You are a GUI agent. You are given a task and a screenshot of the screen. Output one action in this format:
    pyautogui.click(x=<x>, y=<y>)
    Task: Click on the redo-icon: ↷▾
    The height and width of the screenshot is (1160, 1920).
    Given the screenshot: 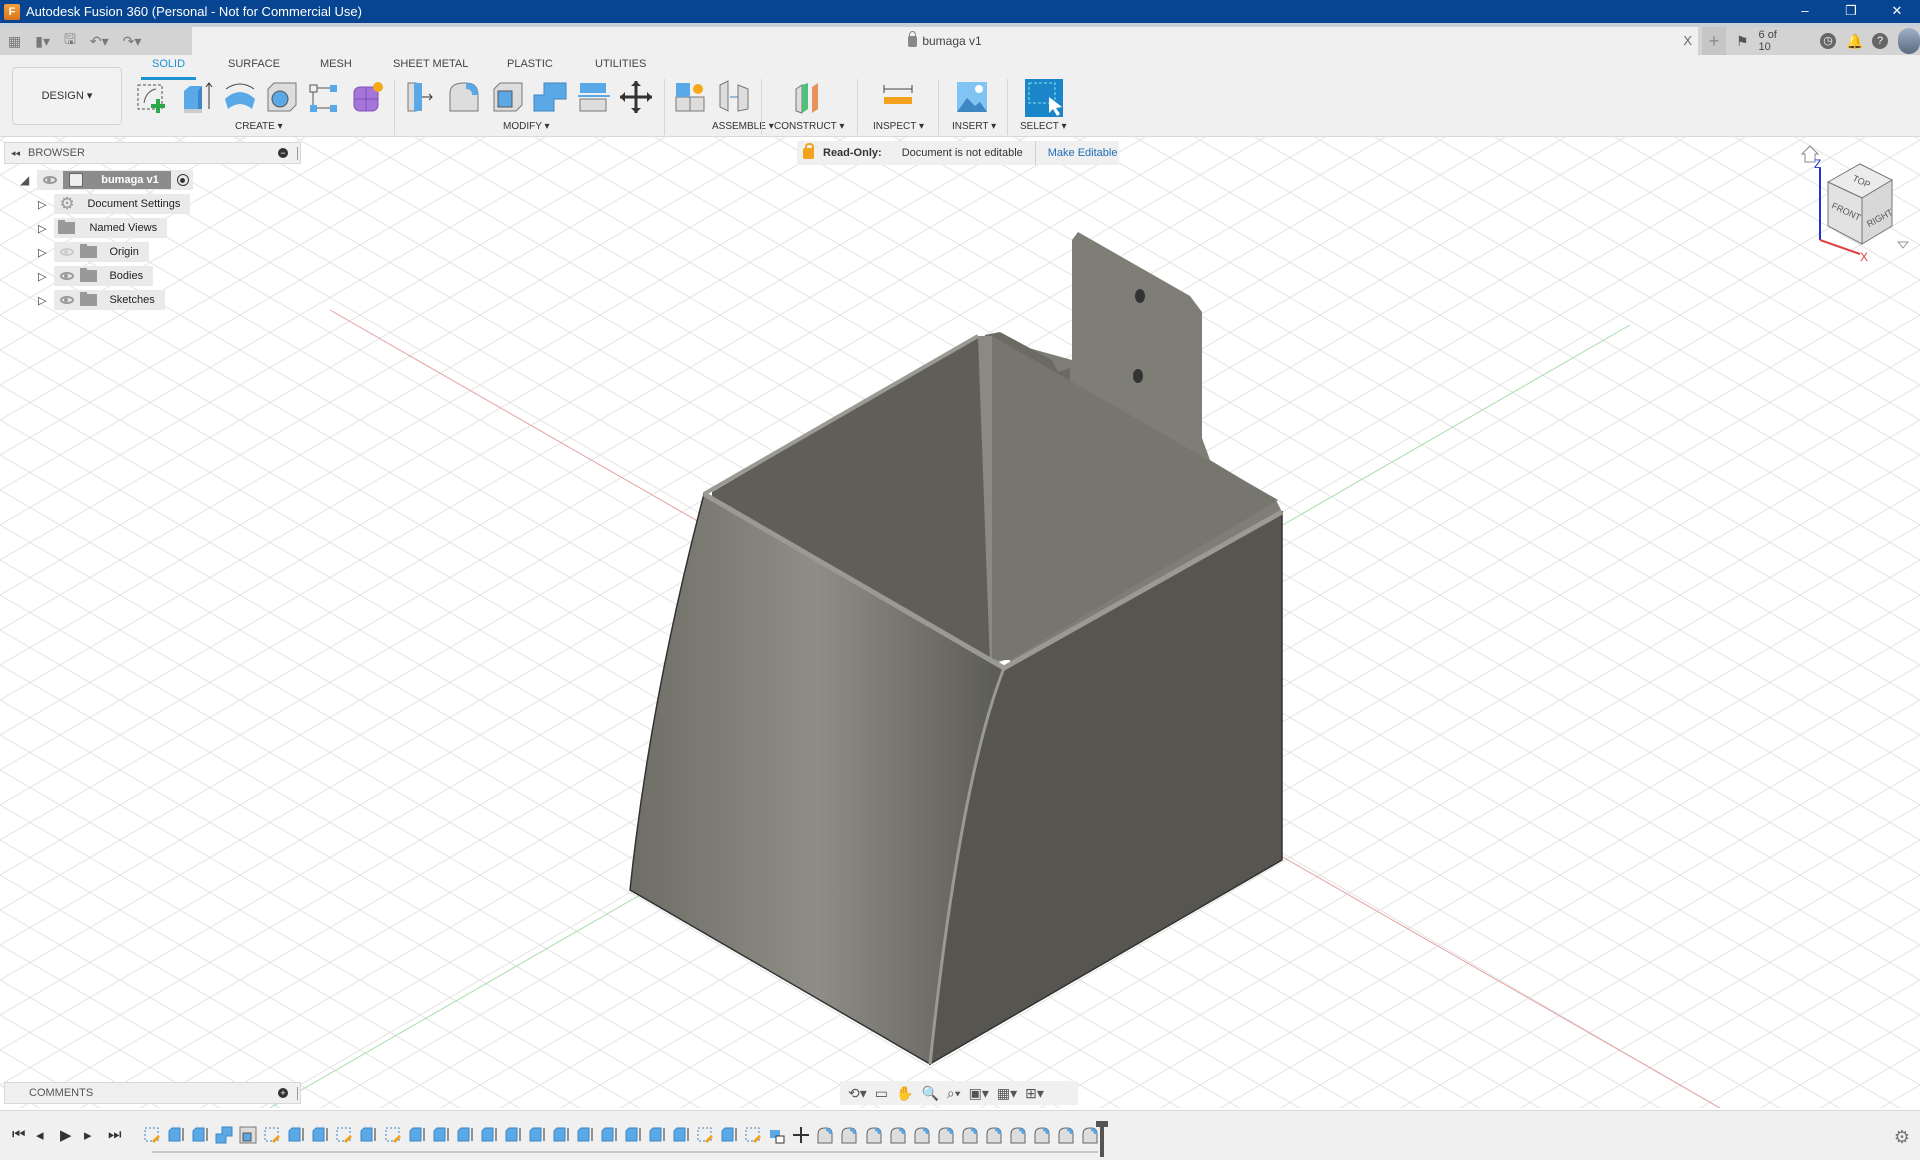 What is the action you would take?
    pyautogui.click(x=132, y=41)
    